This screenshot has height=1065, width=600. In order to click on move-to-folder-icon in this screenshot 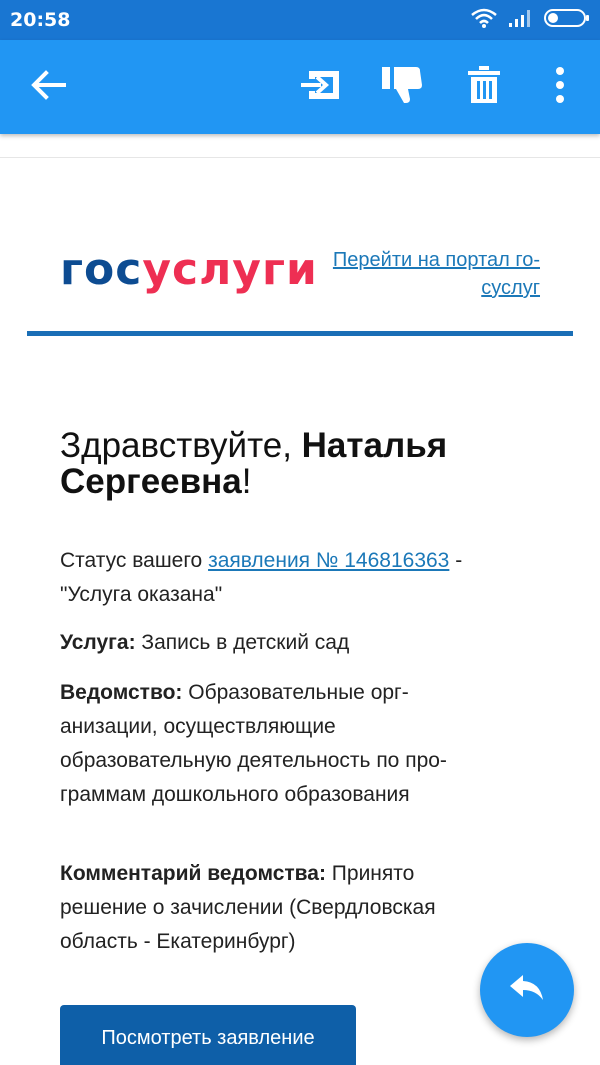, I will do `click(321, 87)`.